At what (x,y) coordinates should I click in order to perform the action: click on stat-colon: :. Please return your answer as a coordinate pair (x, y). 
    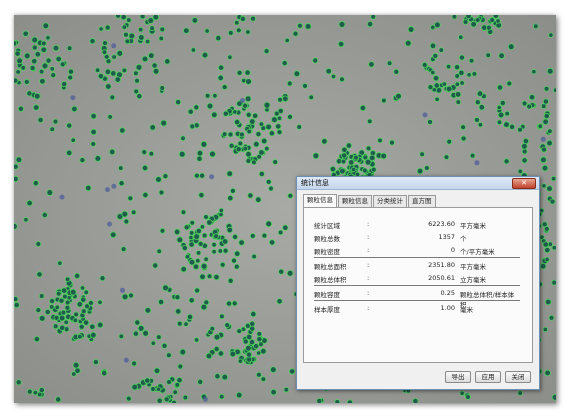
    Looking at the image, I should click on (368, 293).